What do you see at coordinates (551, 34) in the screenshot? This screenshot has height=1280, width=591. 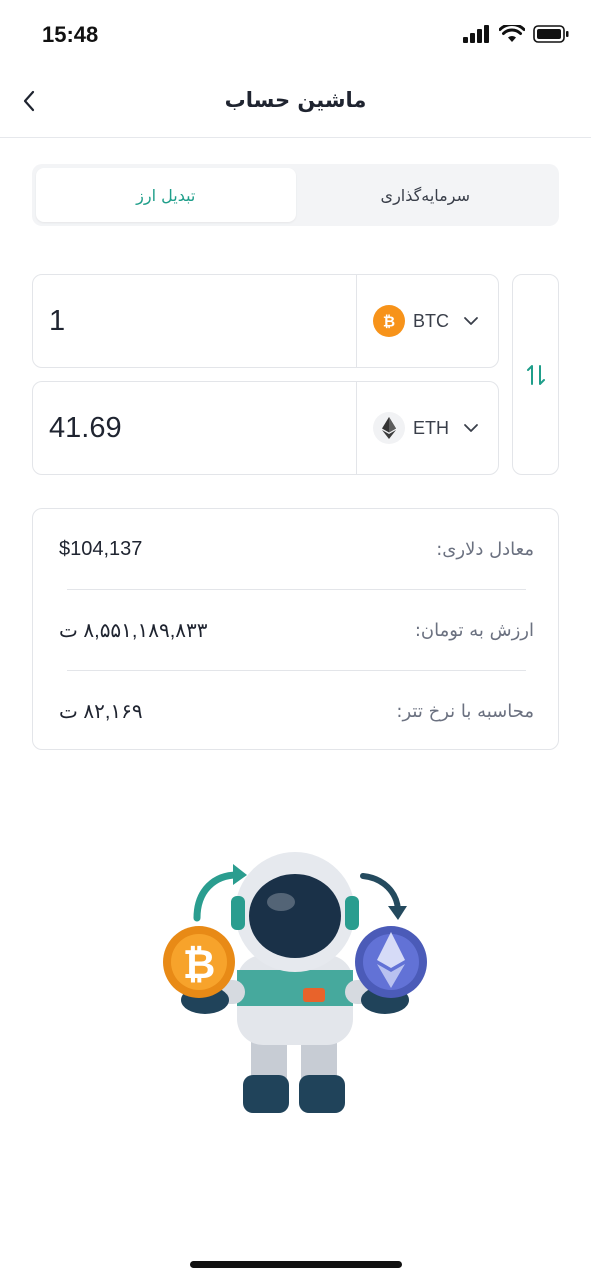 I see `battery-icon` at bounding box center [551, 34].